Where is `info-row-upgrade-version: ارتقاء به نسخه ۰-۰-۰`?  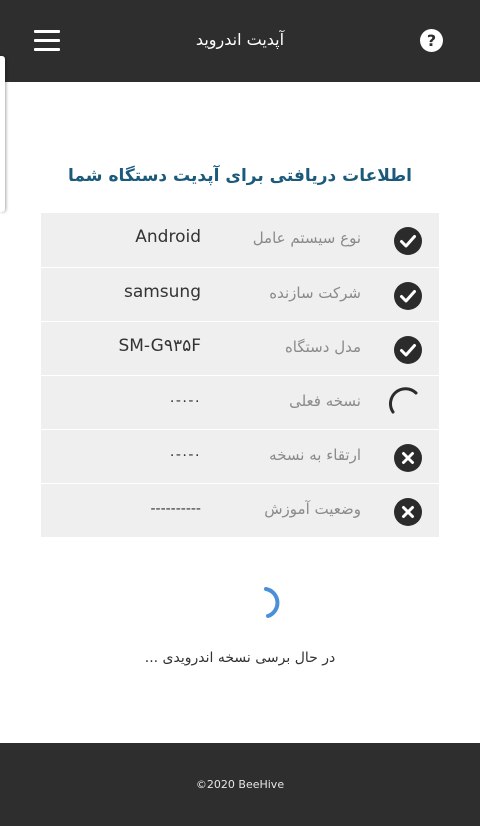 info-row-upgrade-version: ارتقاء به نسخه ۰-۰-۰ is located at coordinates (240, 456).